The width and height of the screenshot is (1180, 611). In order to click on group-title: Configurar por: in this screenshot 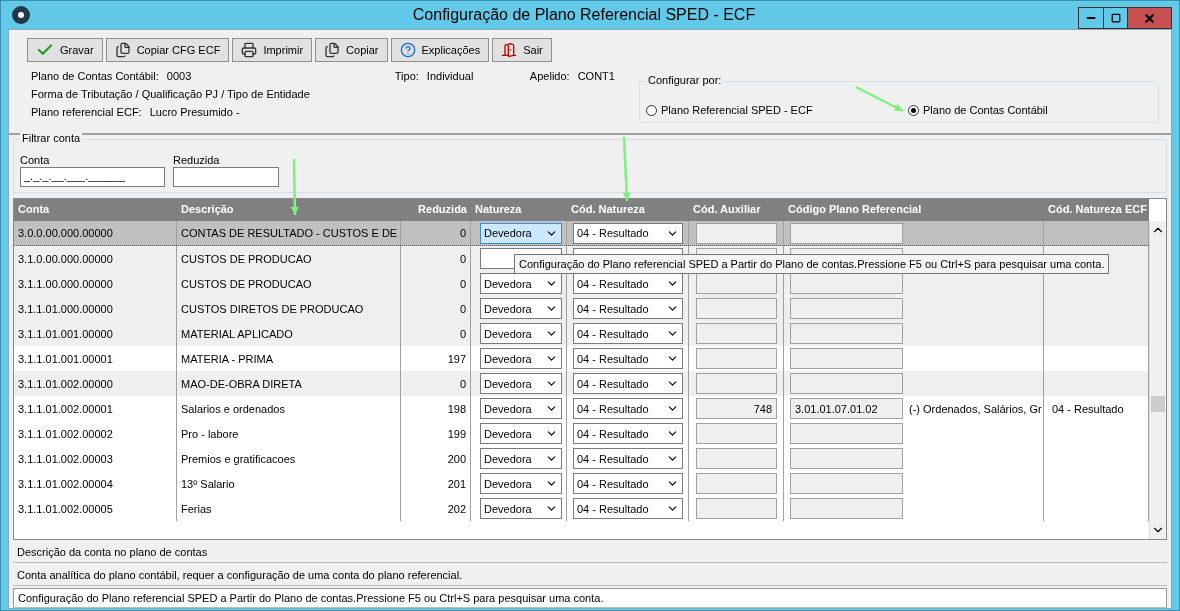, I will do `click(685, 80)`.